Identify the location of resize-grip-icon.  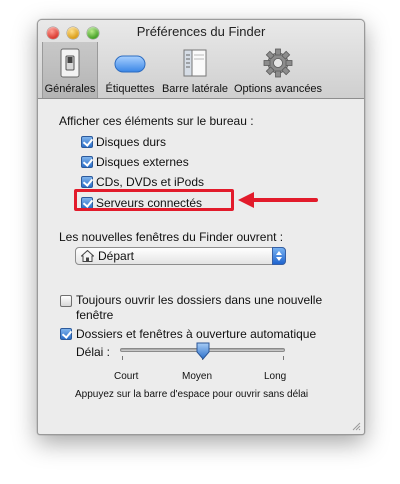
(356, 426).